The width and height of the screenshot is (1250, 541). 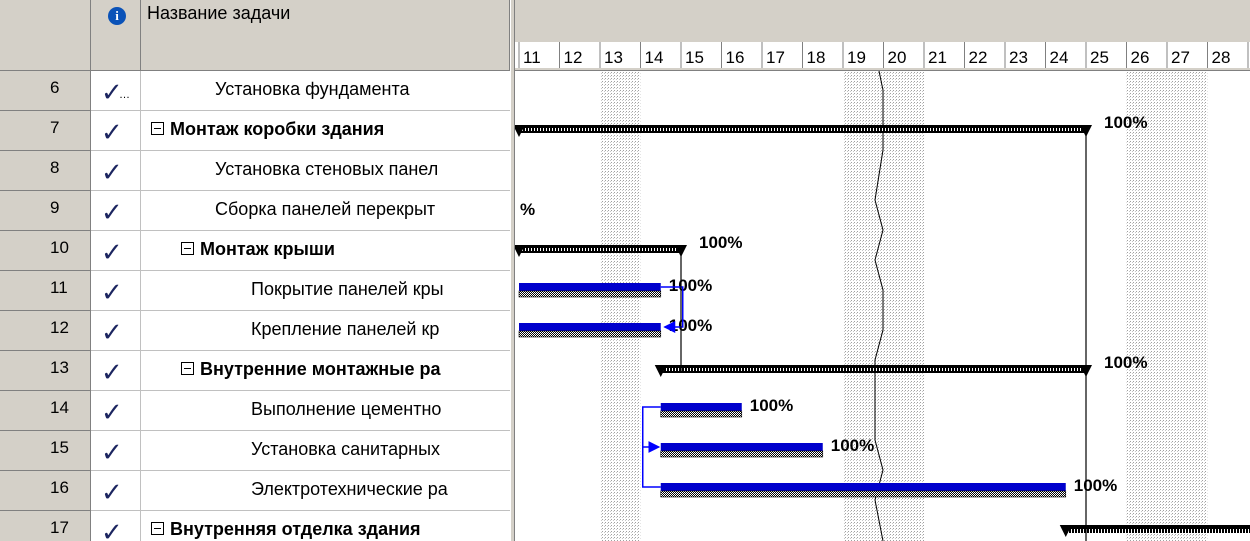 I want to click on task-name-cell: Сборка панелей перекрыт, so click(x=325, y=211).